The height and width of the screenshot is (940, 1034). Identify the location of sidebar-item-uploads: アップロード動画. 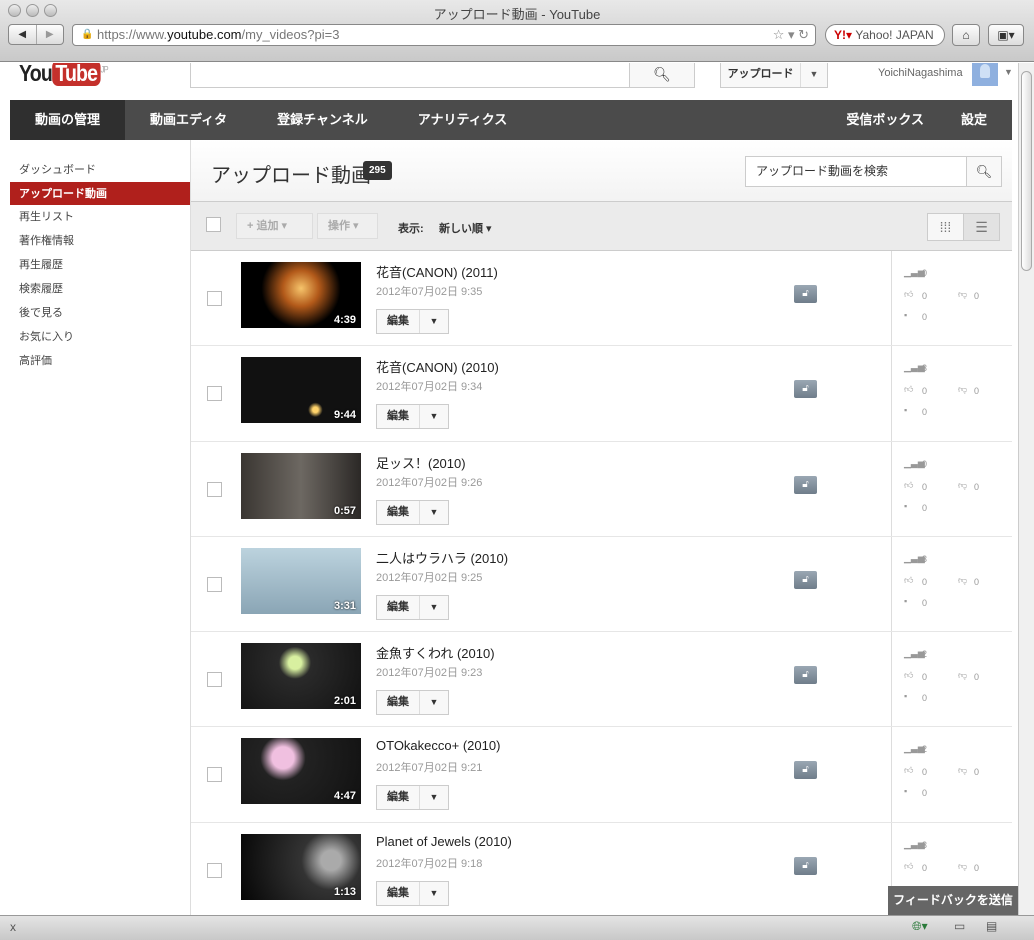
(100, 193).